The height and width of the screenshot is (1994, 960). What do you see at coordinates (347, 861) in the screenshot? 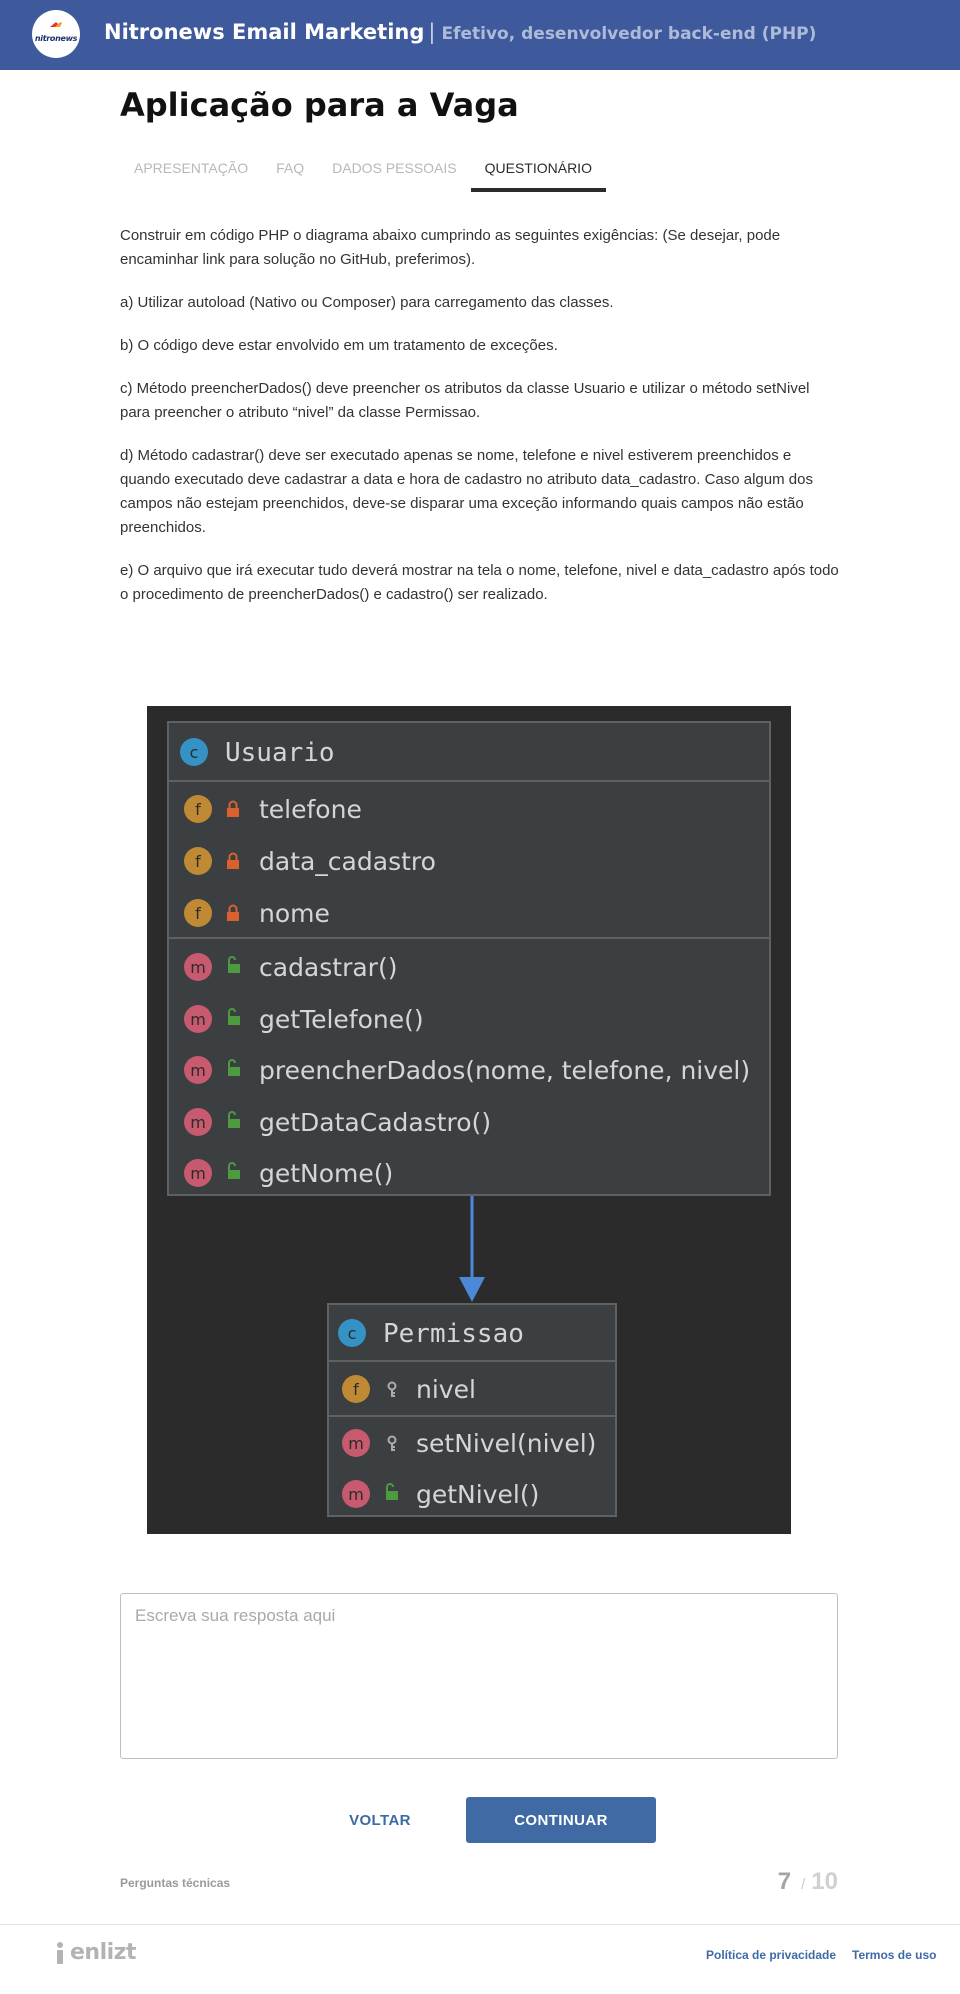
I see `field-name: data_cadastro` at bounding box center [347, 861].